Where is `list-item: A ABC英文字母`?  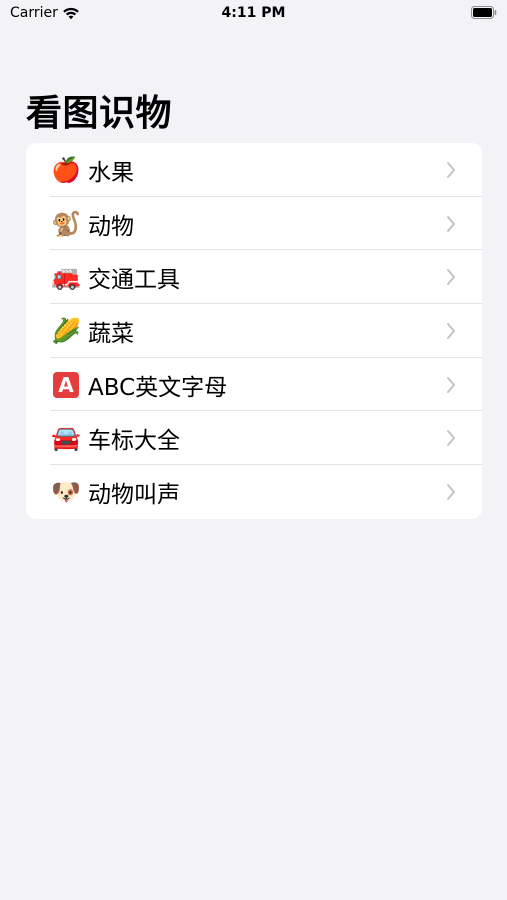
list-item: A ABC英文字母 is located at coordinates (254, 385).